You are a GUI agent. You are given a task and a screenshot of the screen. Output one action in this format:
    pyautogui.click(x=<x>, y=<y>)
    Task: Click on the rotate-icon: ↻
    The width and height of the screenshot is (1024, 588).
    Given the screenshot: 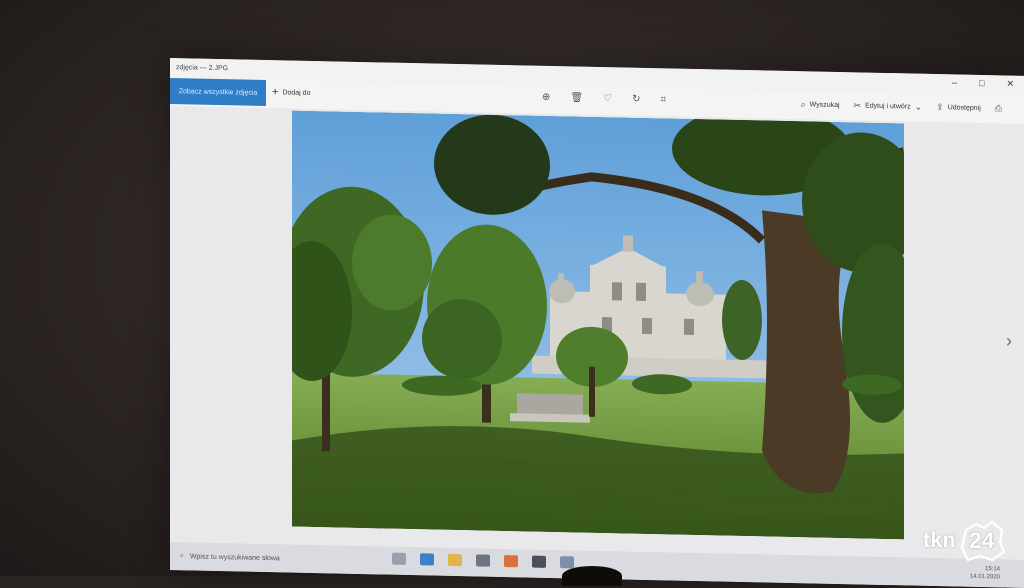 What is the action you would take?
    pyautogui.click(x=636, y=99)
    